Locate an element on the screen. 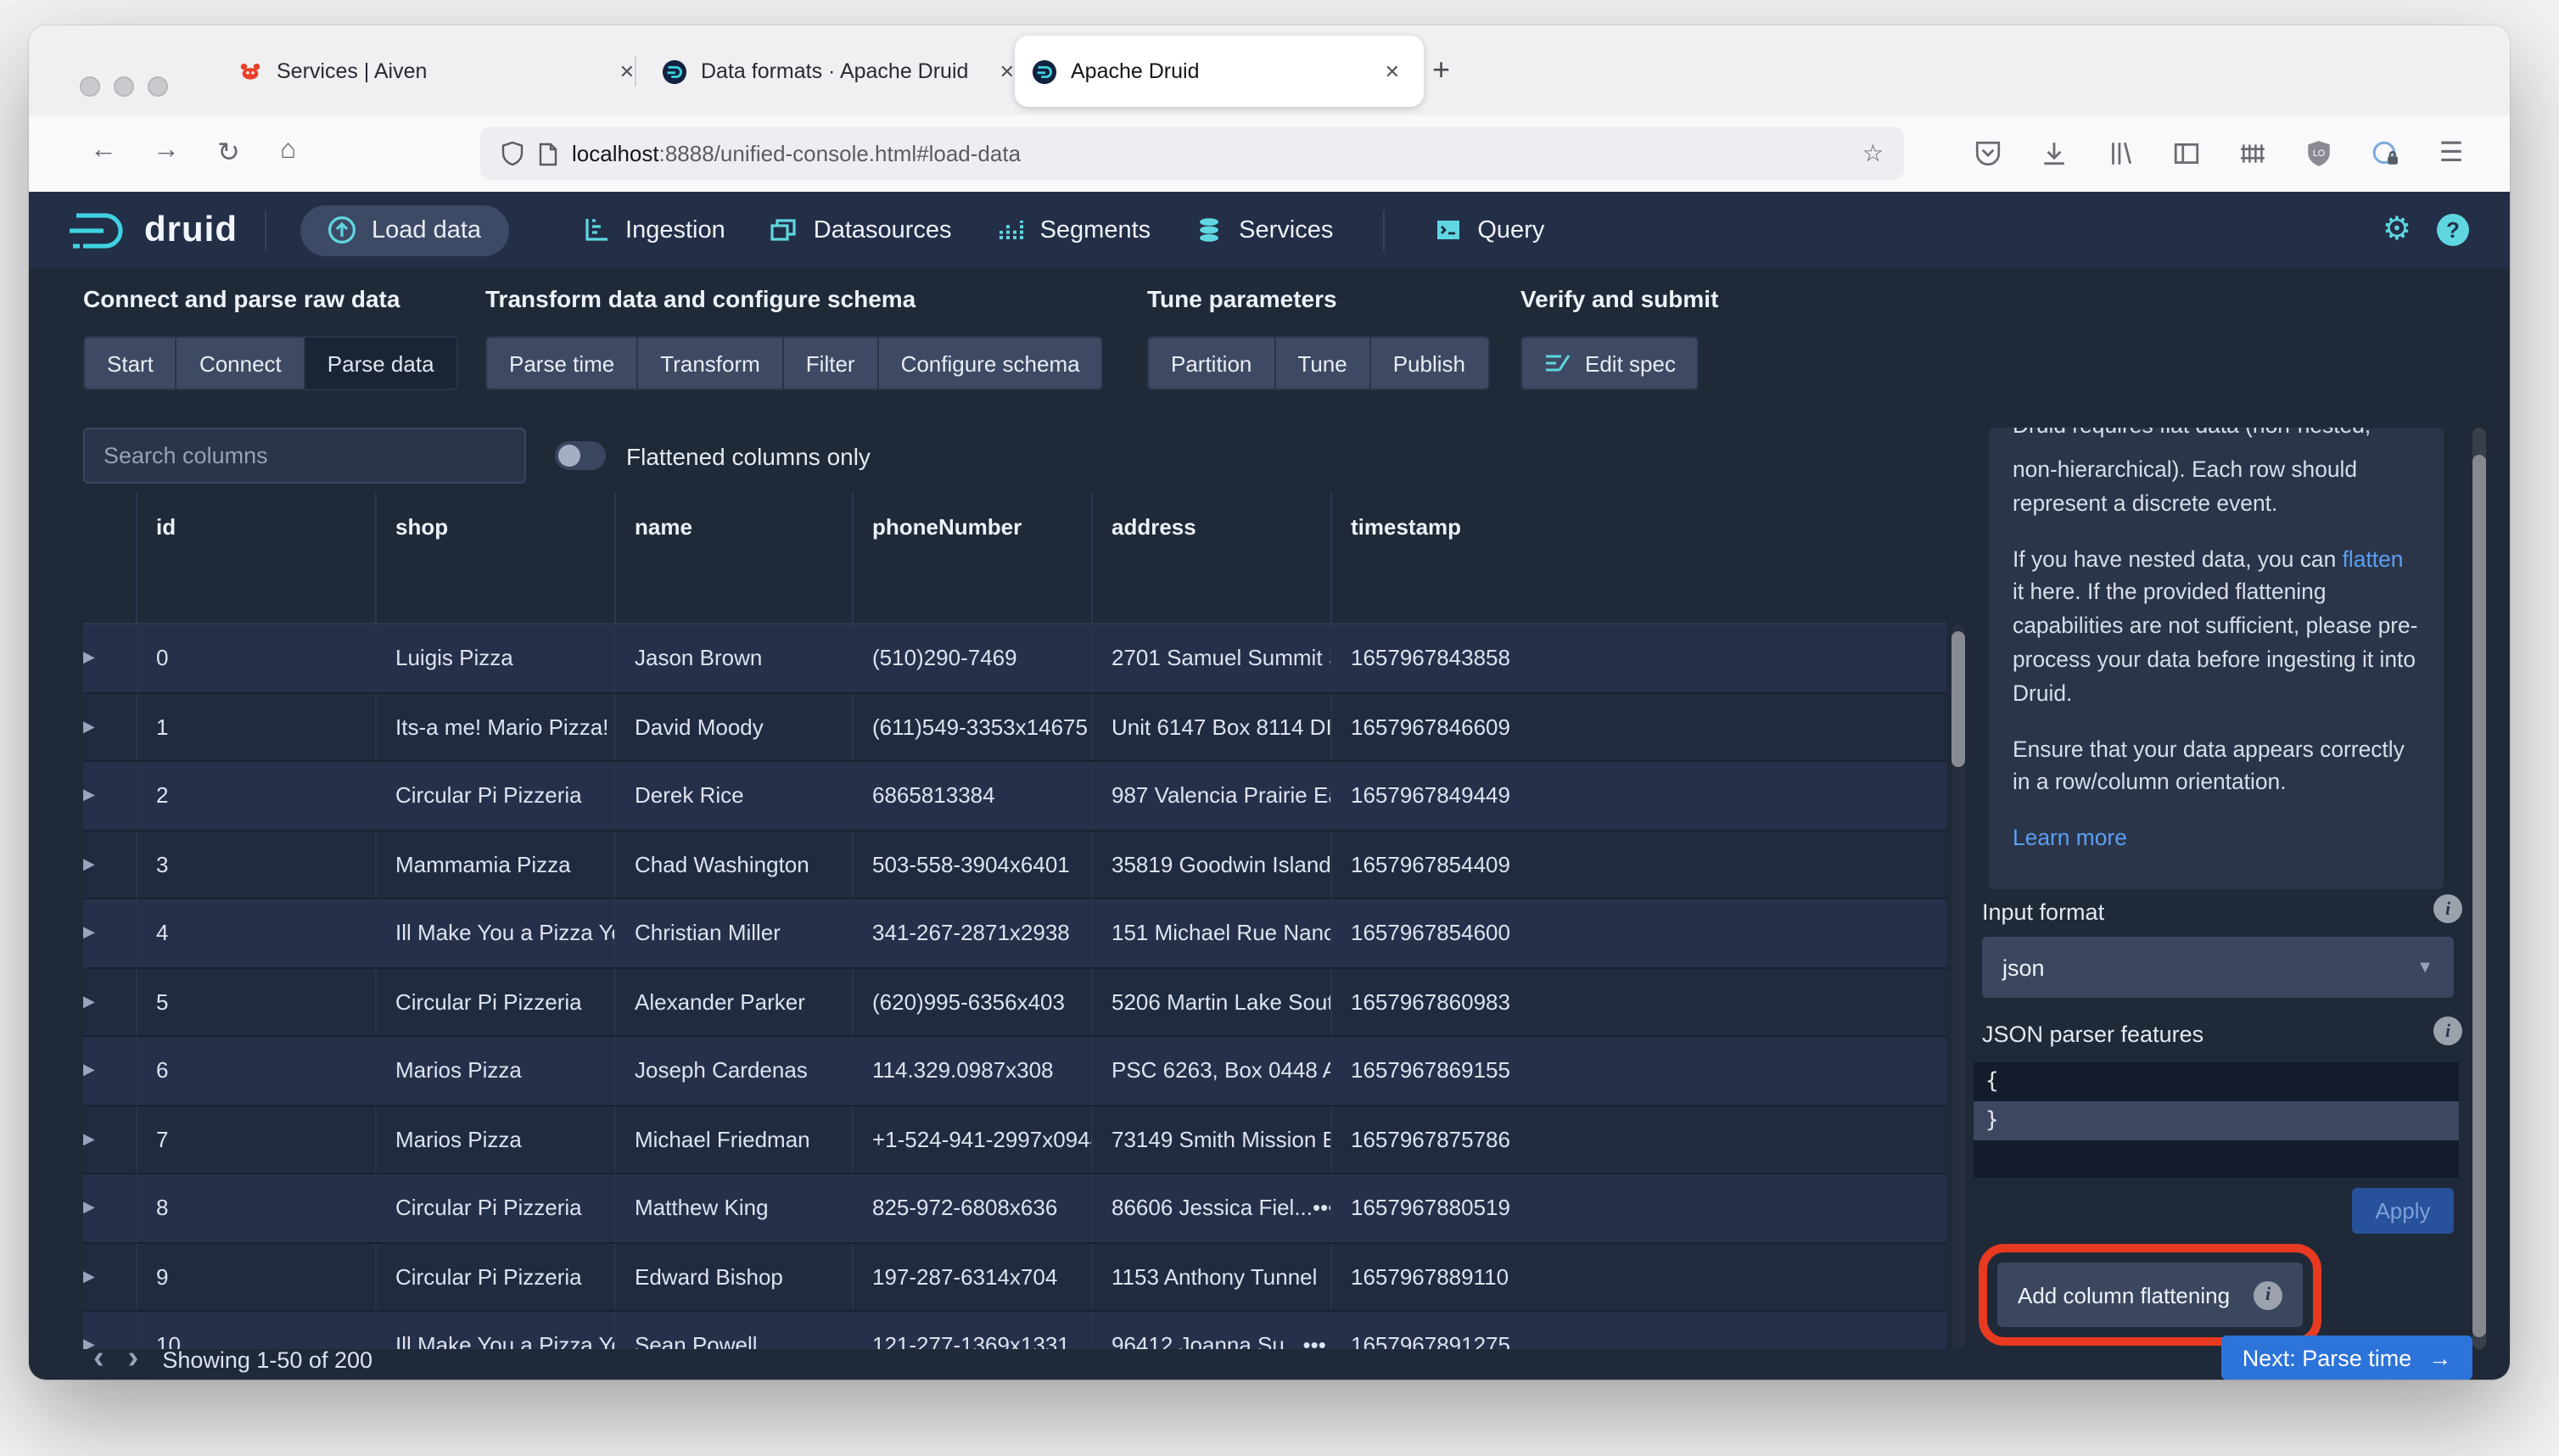  new-tab-button: + is located at coordinates (1441, 70).